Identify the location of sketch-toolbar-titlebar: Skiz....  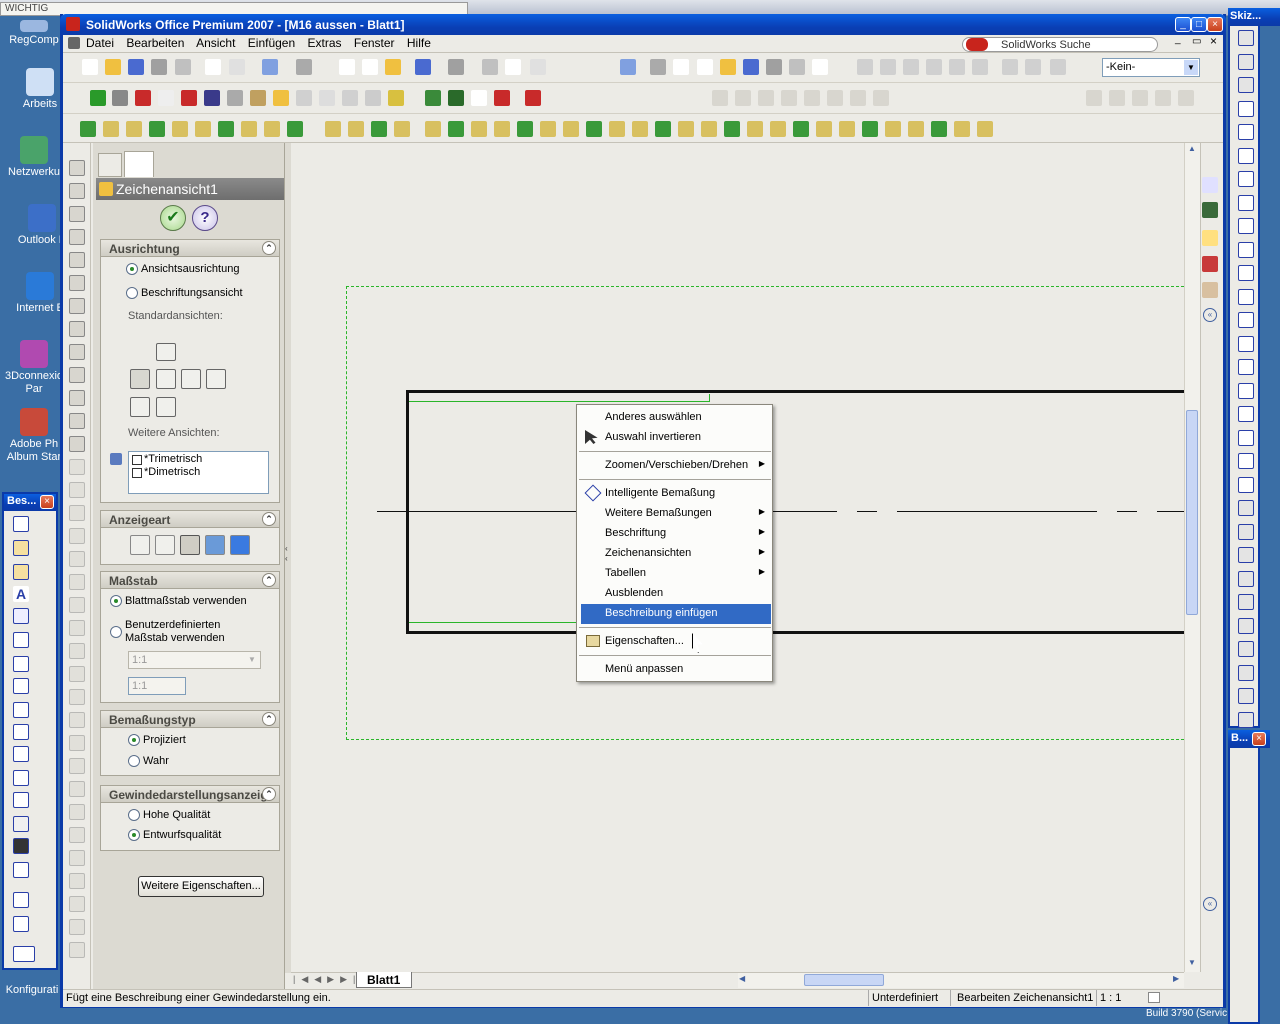
(1254, 17).